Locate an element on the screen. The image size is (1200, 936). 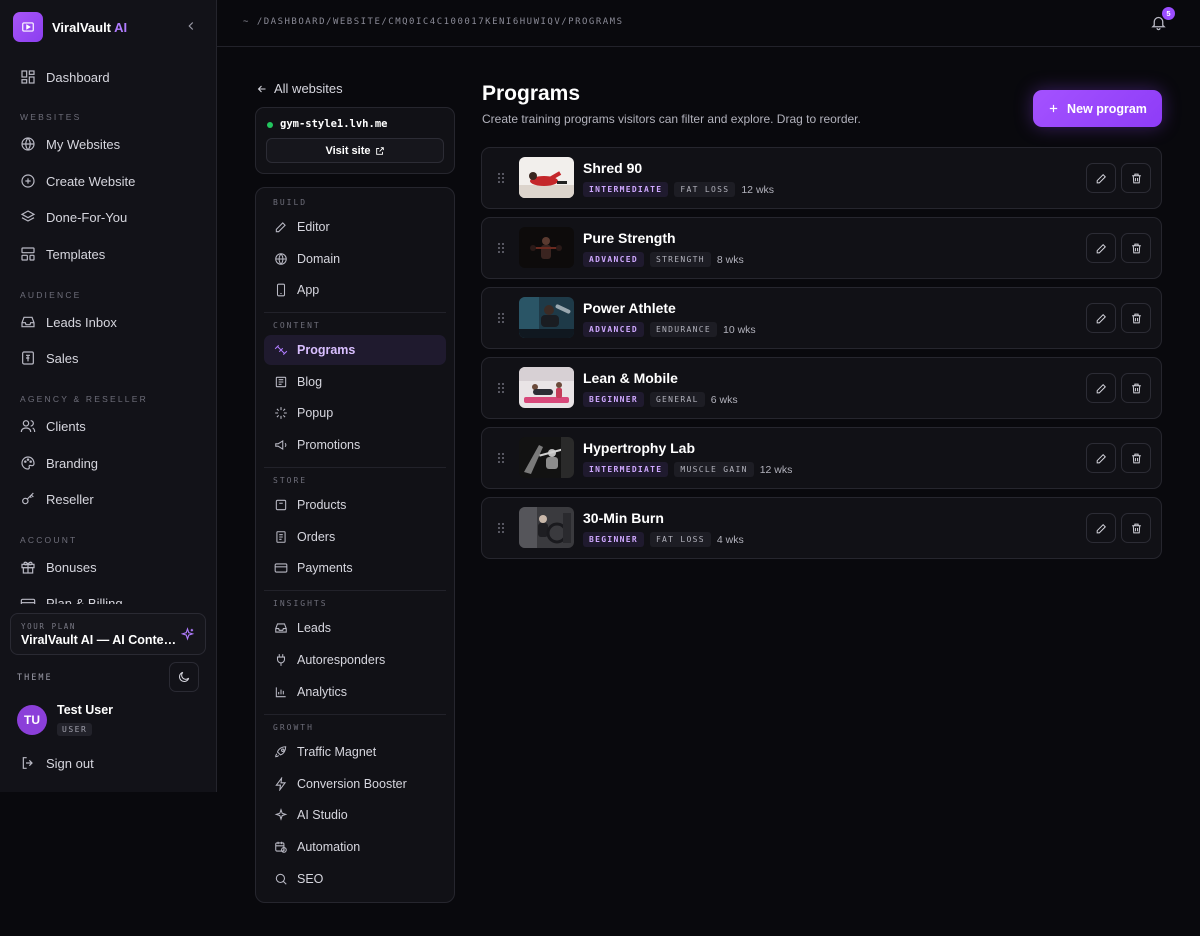
brand: ViralVault AI is located at coordinates (70, 27).